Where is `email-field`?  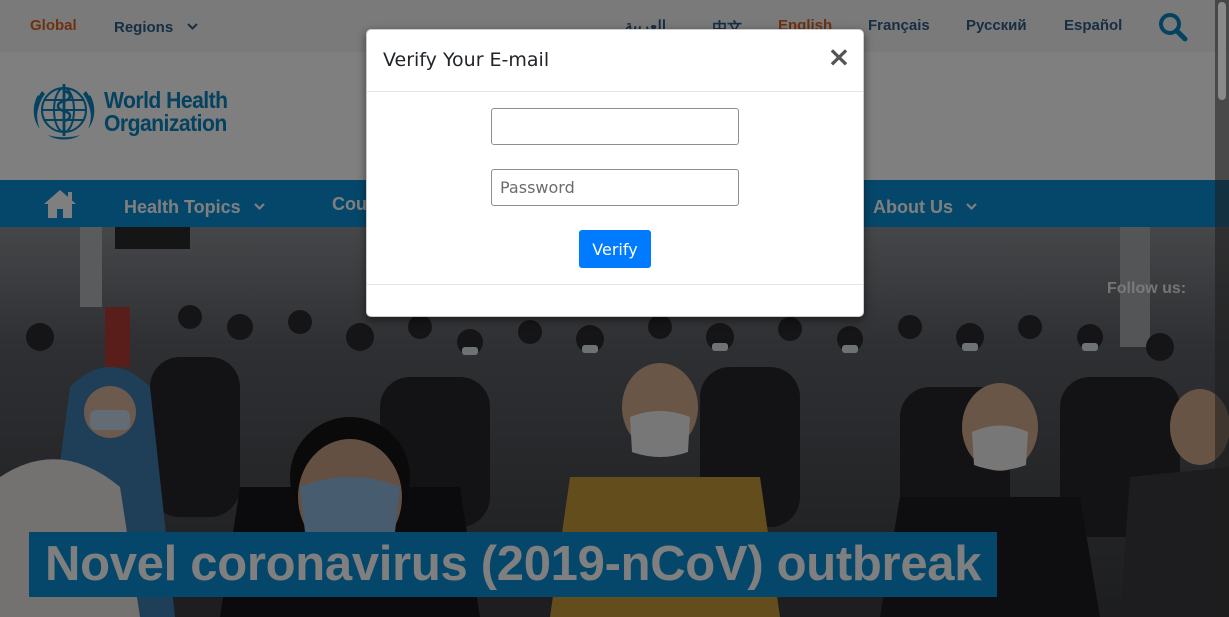 email-field is located at coordinates (615, 126).